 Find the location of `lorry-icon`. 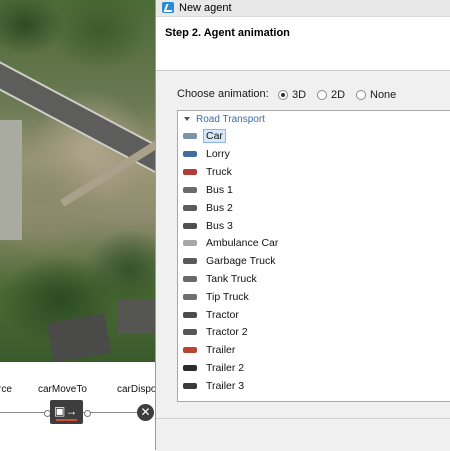

lorry-icon is located at coordinates (190, 154).